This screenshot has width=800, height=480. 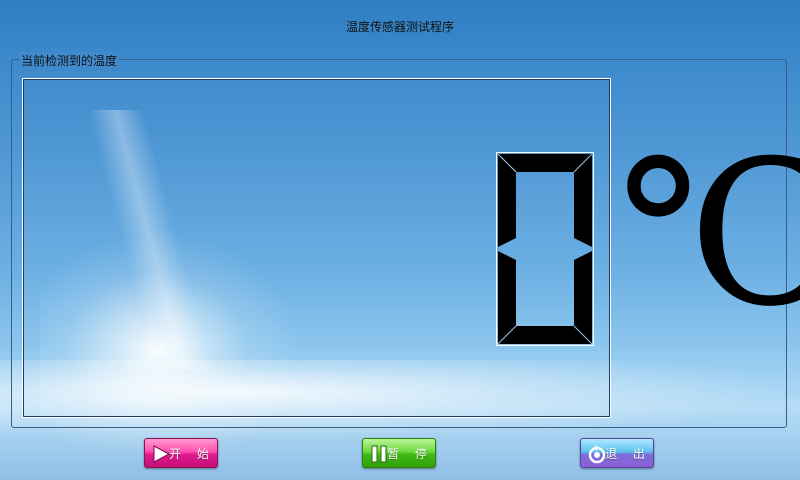 I want to click on pause-button: 暂 停, so click(x=399, y=453).